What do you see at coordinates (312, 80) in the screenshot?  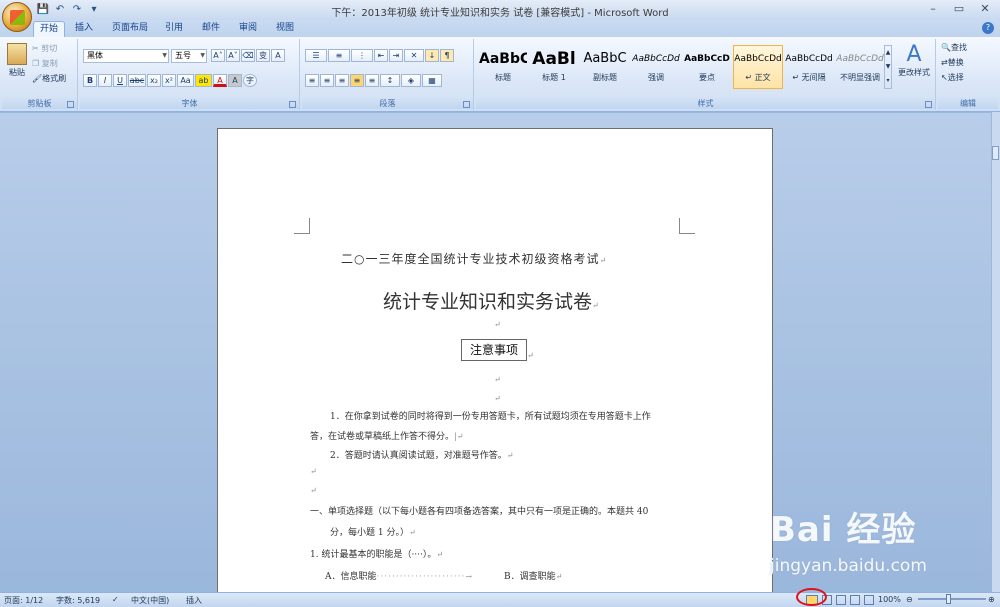 I see `align-left-icon: ≡` at bounding box center [312, 80].